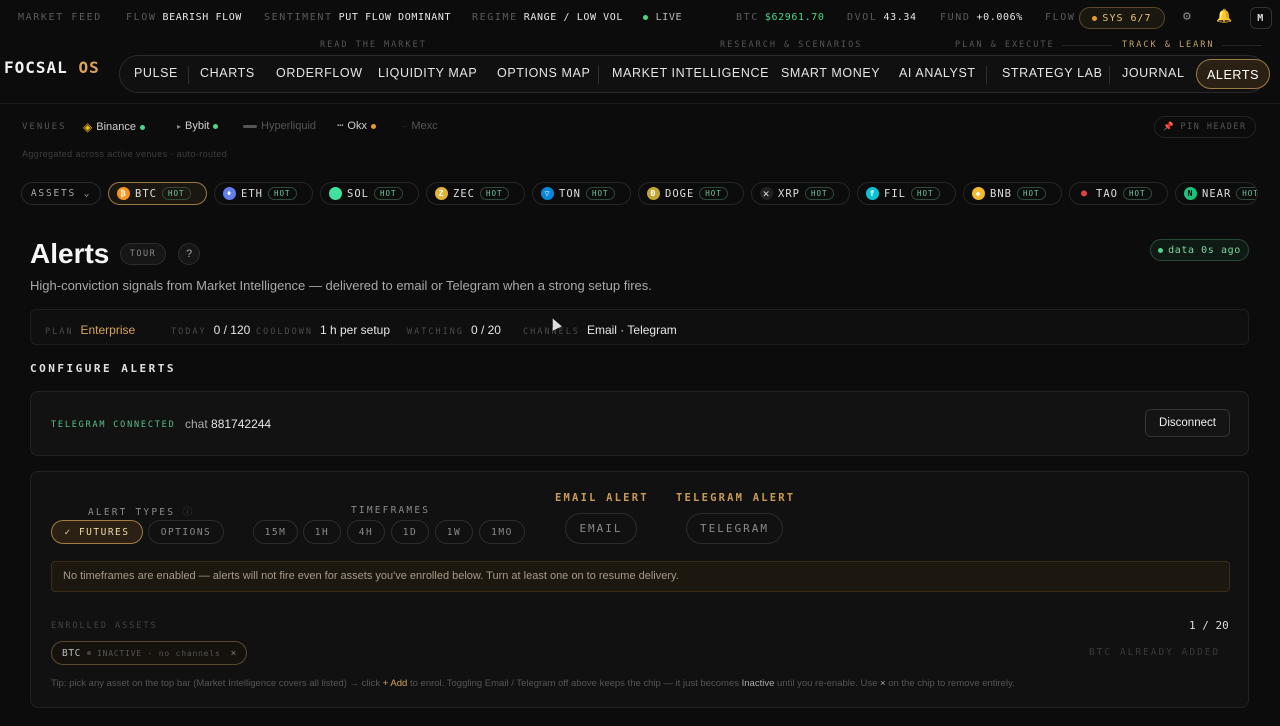 This screenshot has width=1280, height=726. I want to click on brand-logo: FOCSAL OS, so click(52, 67).